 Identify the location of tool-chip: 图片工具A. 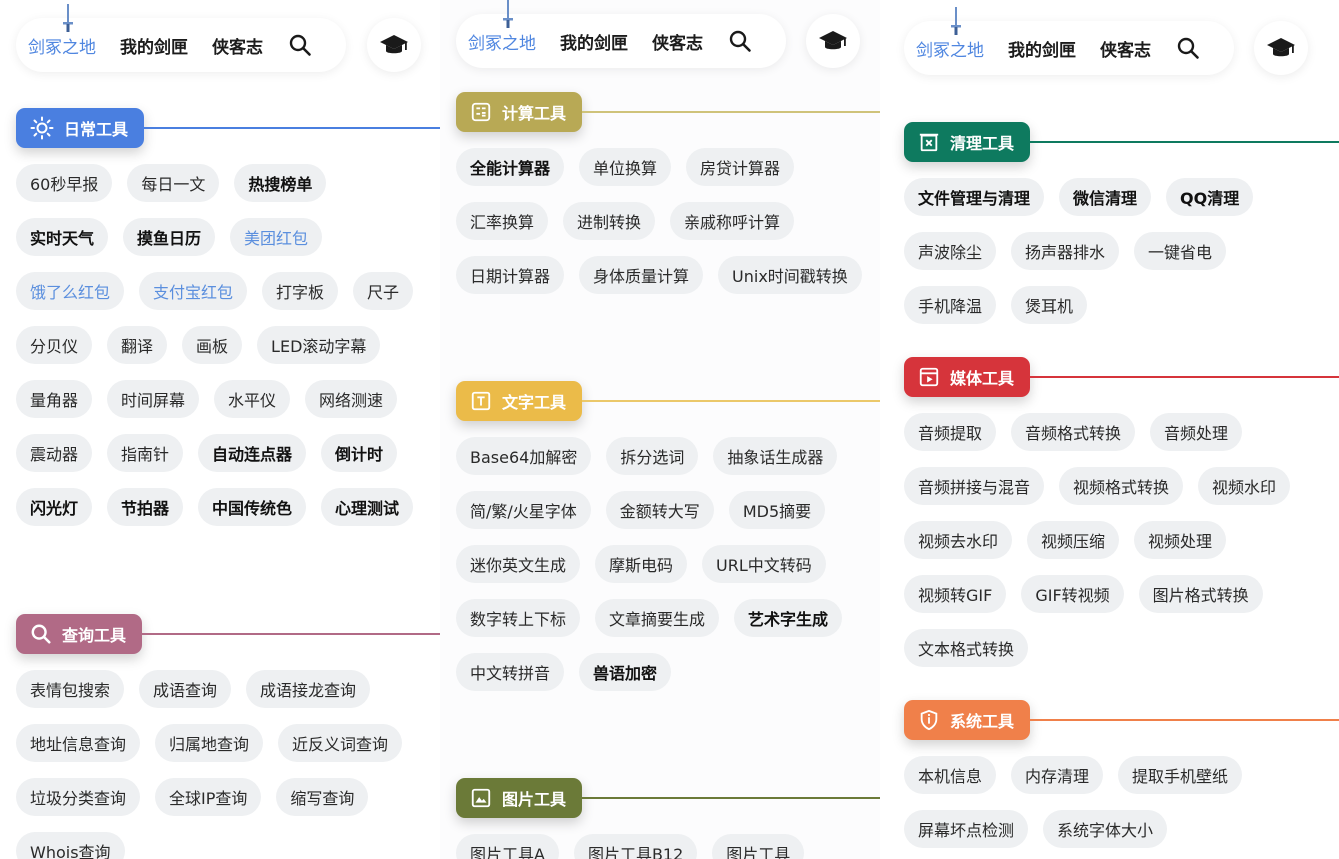
(507, 846).